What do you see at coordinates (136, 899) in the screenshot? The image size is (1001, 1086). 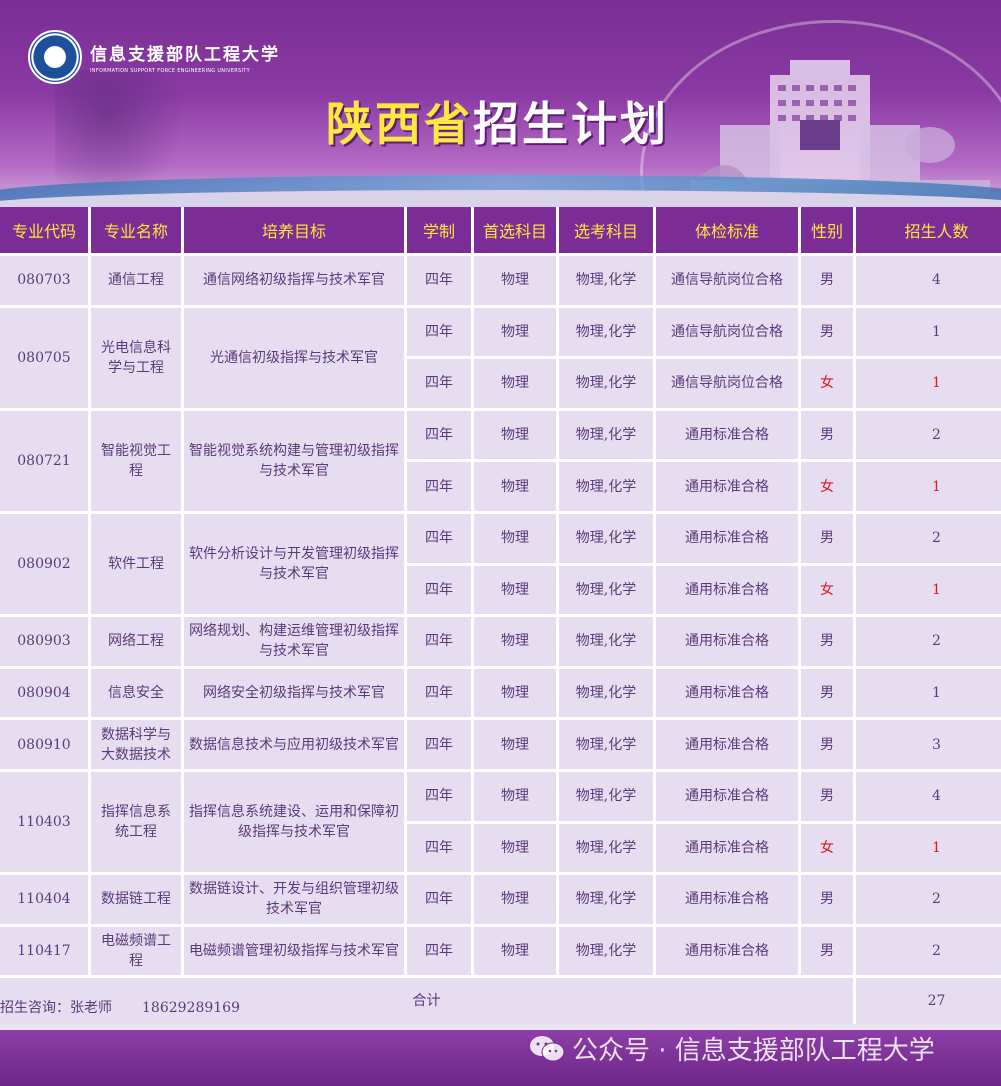 I see `major-name-cell: 数据链工程` at bounding box center [136, 899].